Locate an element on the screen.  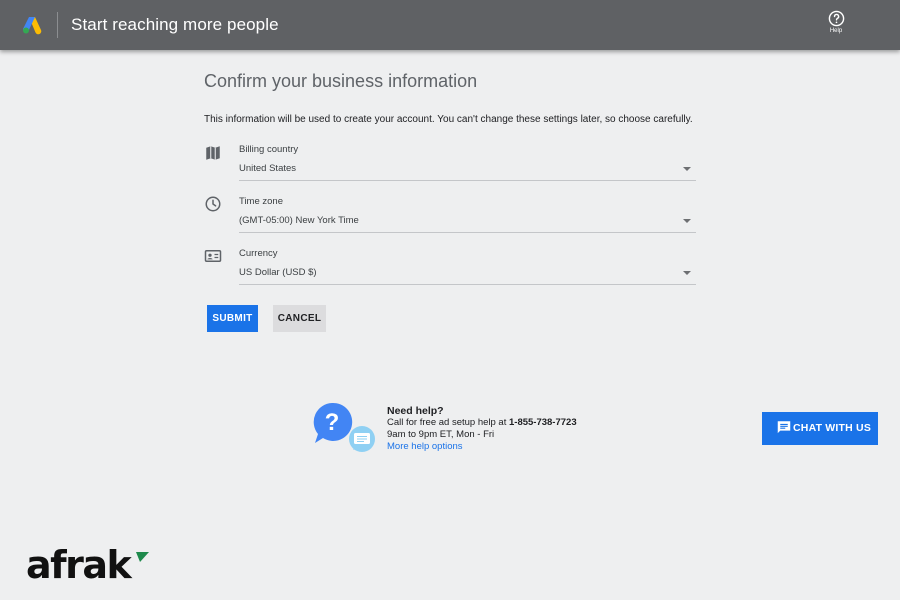
currency-select: US Dollar (USD $) is located at coordinates (467, 275).